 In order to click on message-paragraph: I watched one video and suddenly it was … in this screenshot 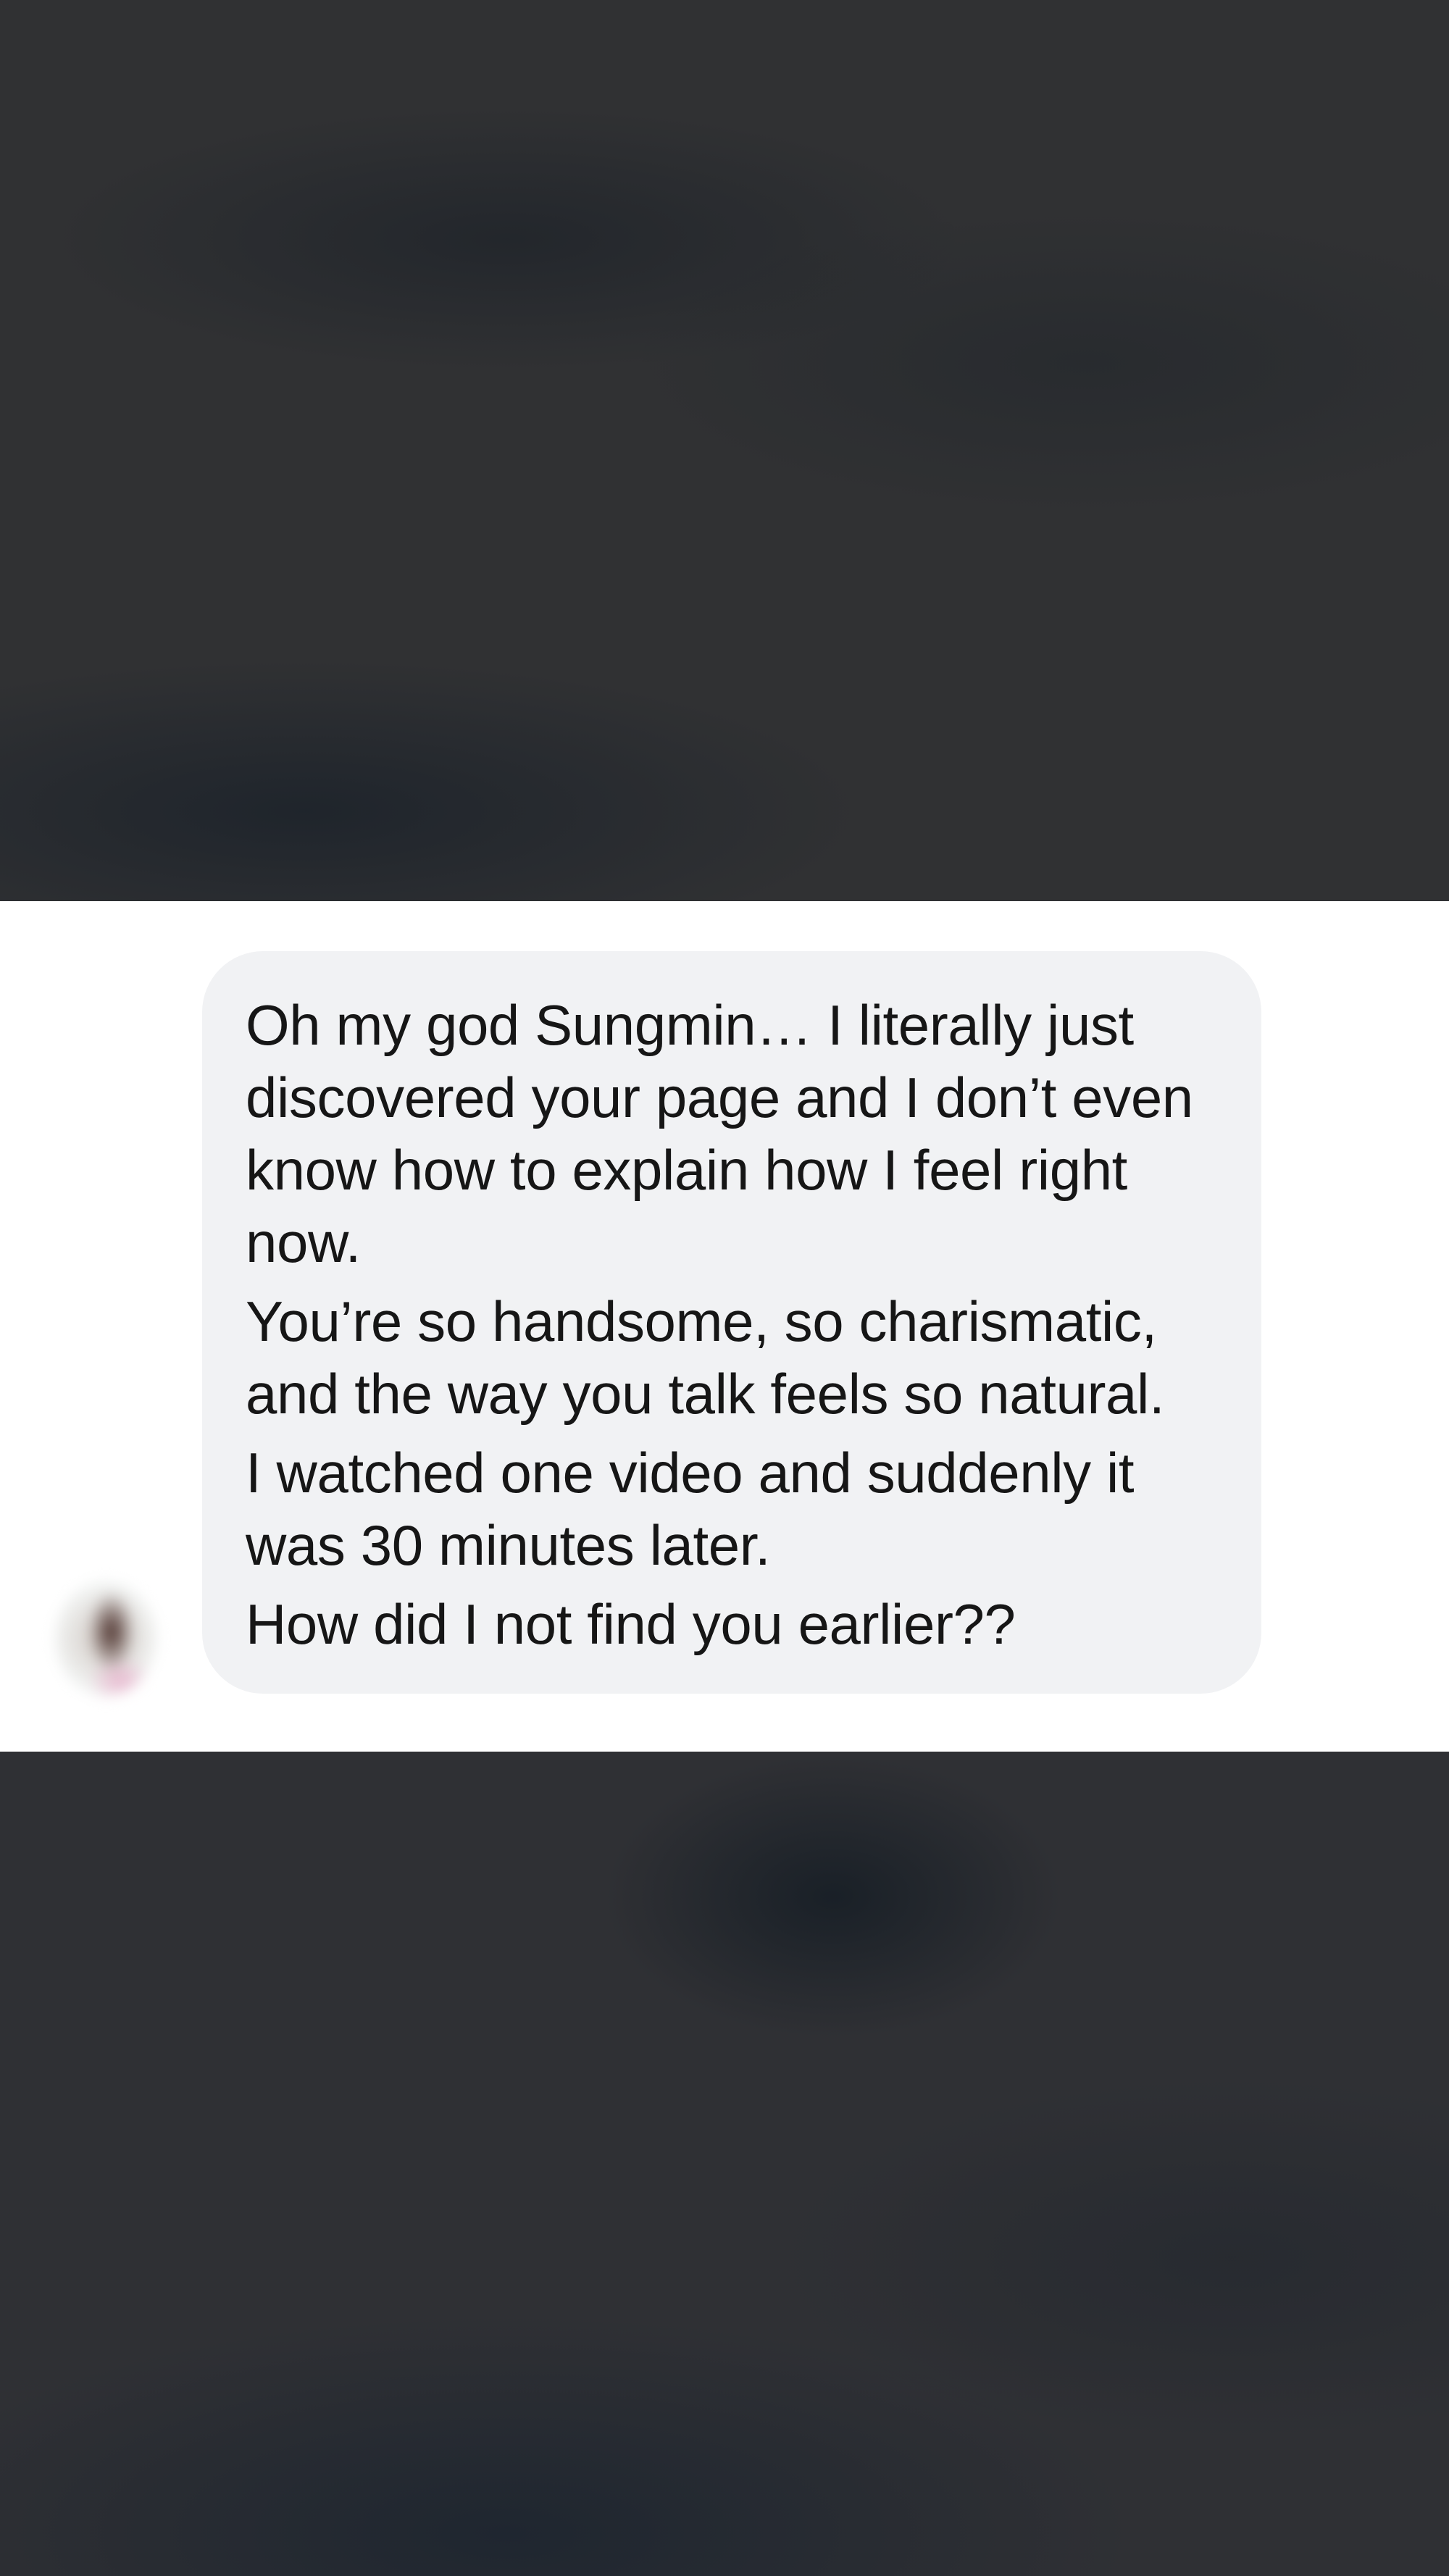, I will do `click(698, 1509)`.